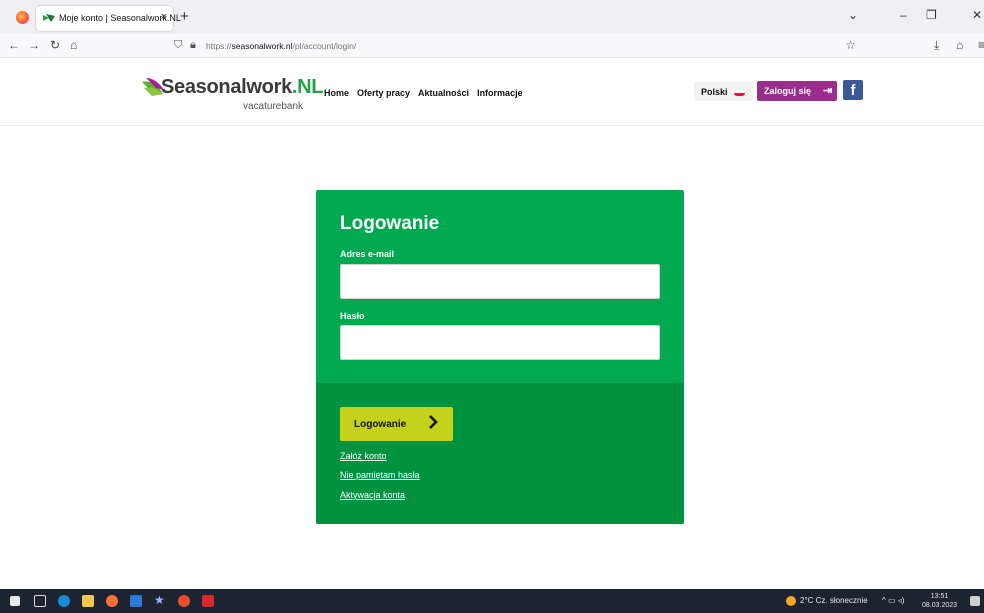  Describe the element at coordinates (49, 18) in the screenshot. I see `site-favicon-icon` at that location.